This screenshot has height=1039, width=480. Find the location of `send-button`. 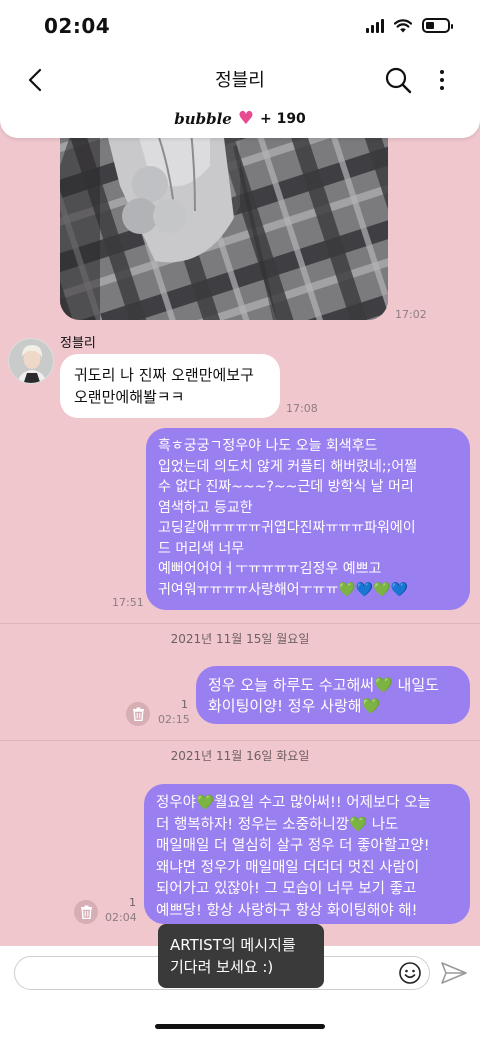

send-button is located at coordinates (454, 973).